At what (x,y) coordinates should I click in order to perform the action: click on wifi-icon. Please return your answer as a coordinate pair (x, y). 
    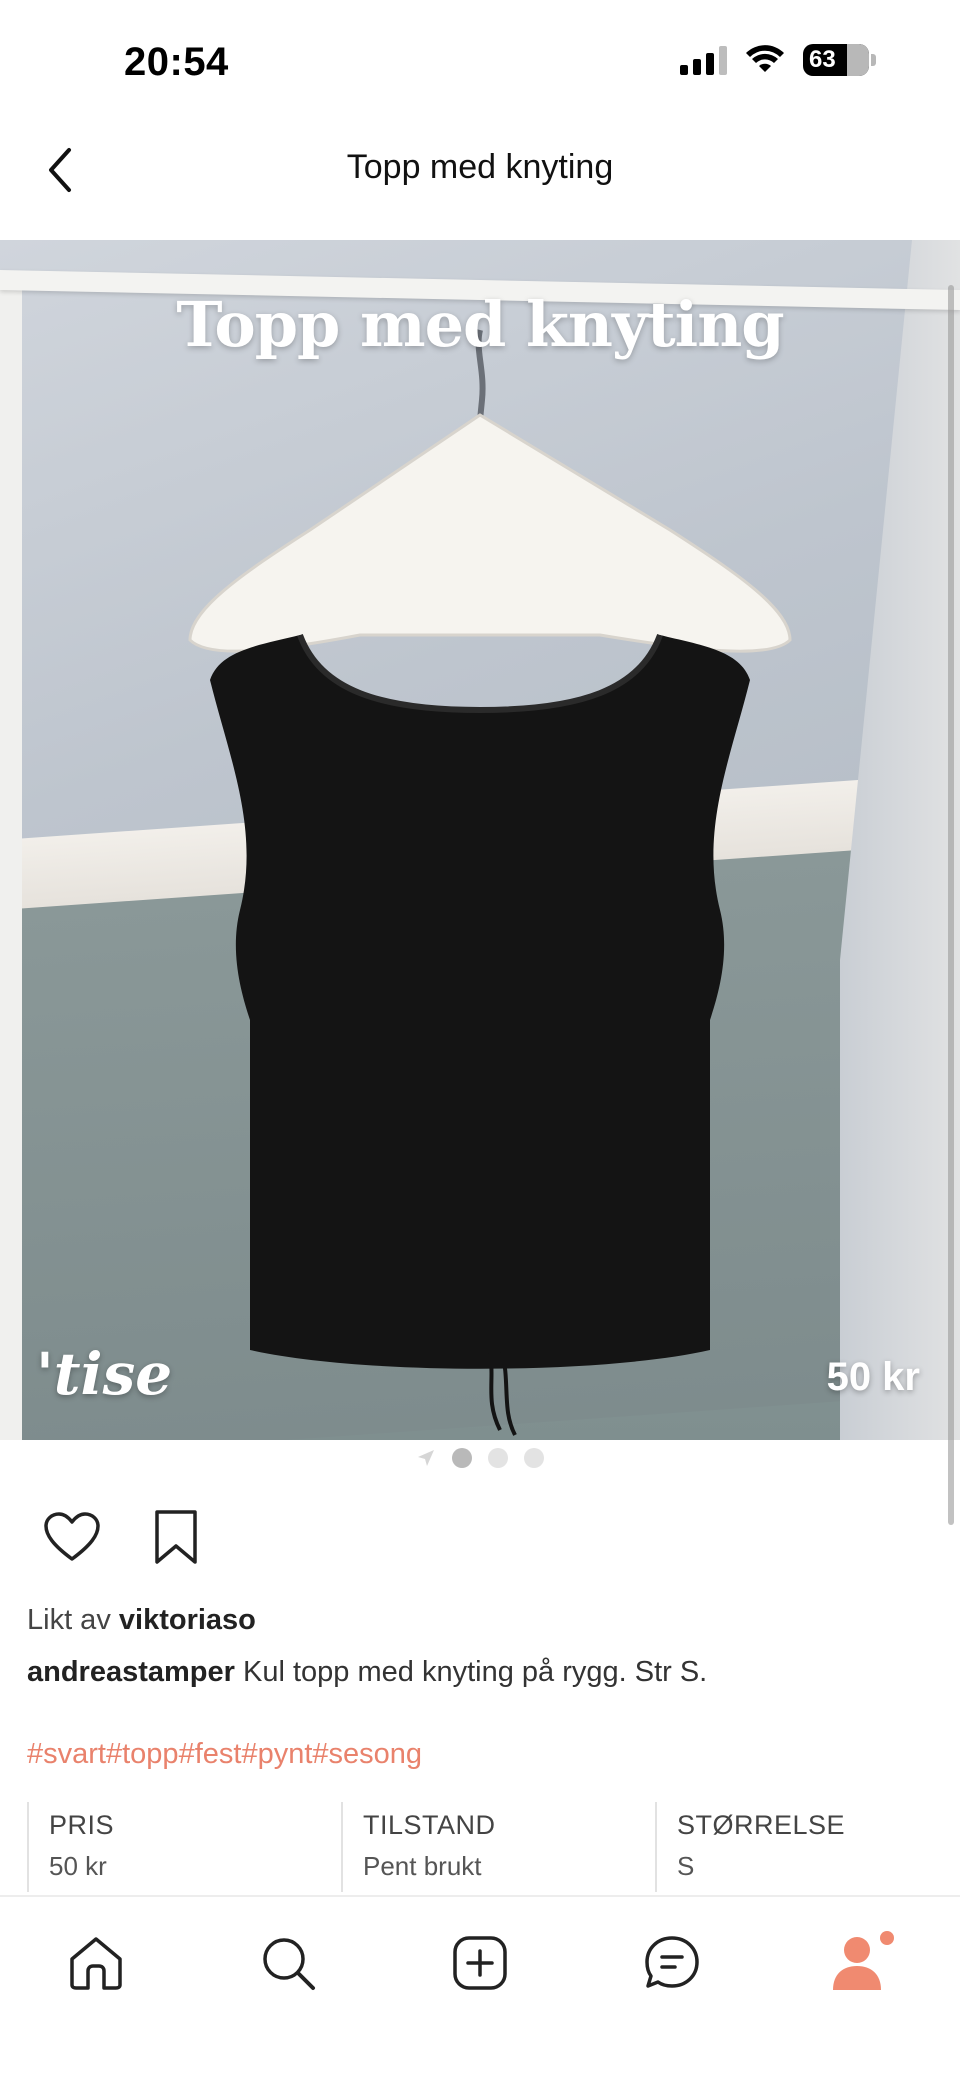
    Looking at the image, I should click on (765, 58).